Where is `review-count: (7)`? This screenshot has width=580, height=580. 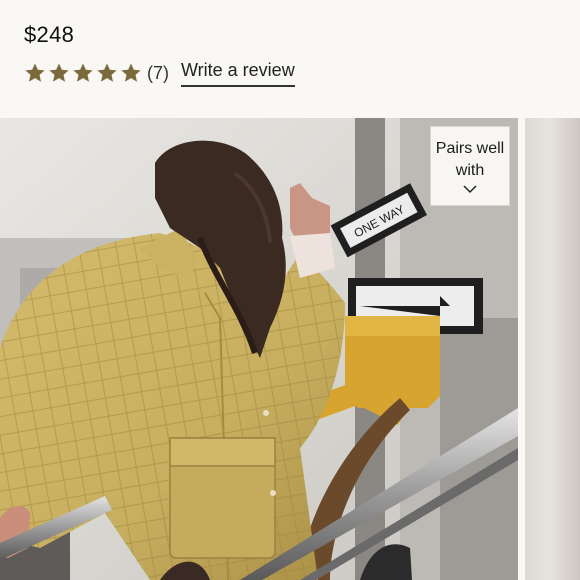 review-count: (7) is located at coordinates (158, 73).